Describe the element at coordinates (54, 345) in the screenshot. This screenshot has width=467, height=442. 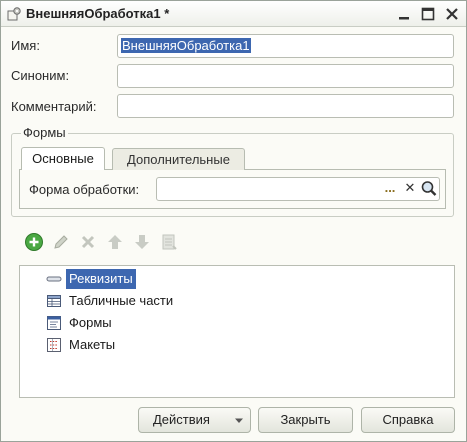
I see `template-icon` at that location.